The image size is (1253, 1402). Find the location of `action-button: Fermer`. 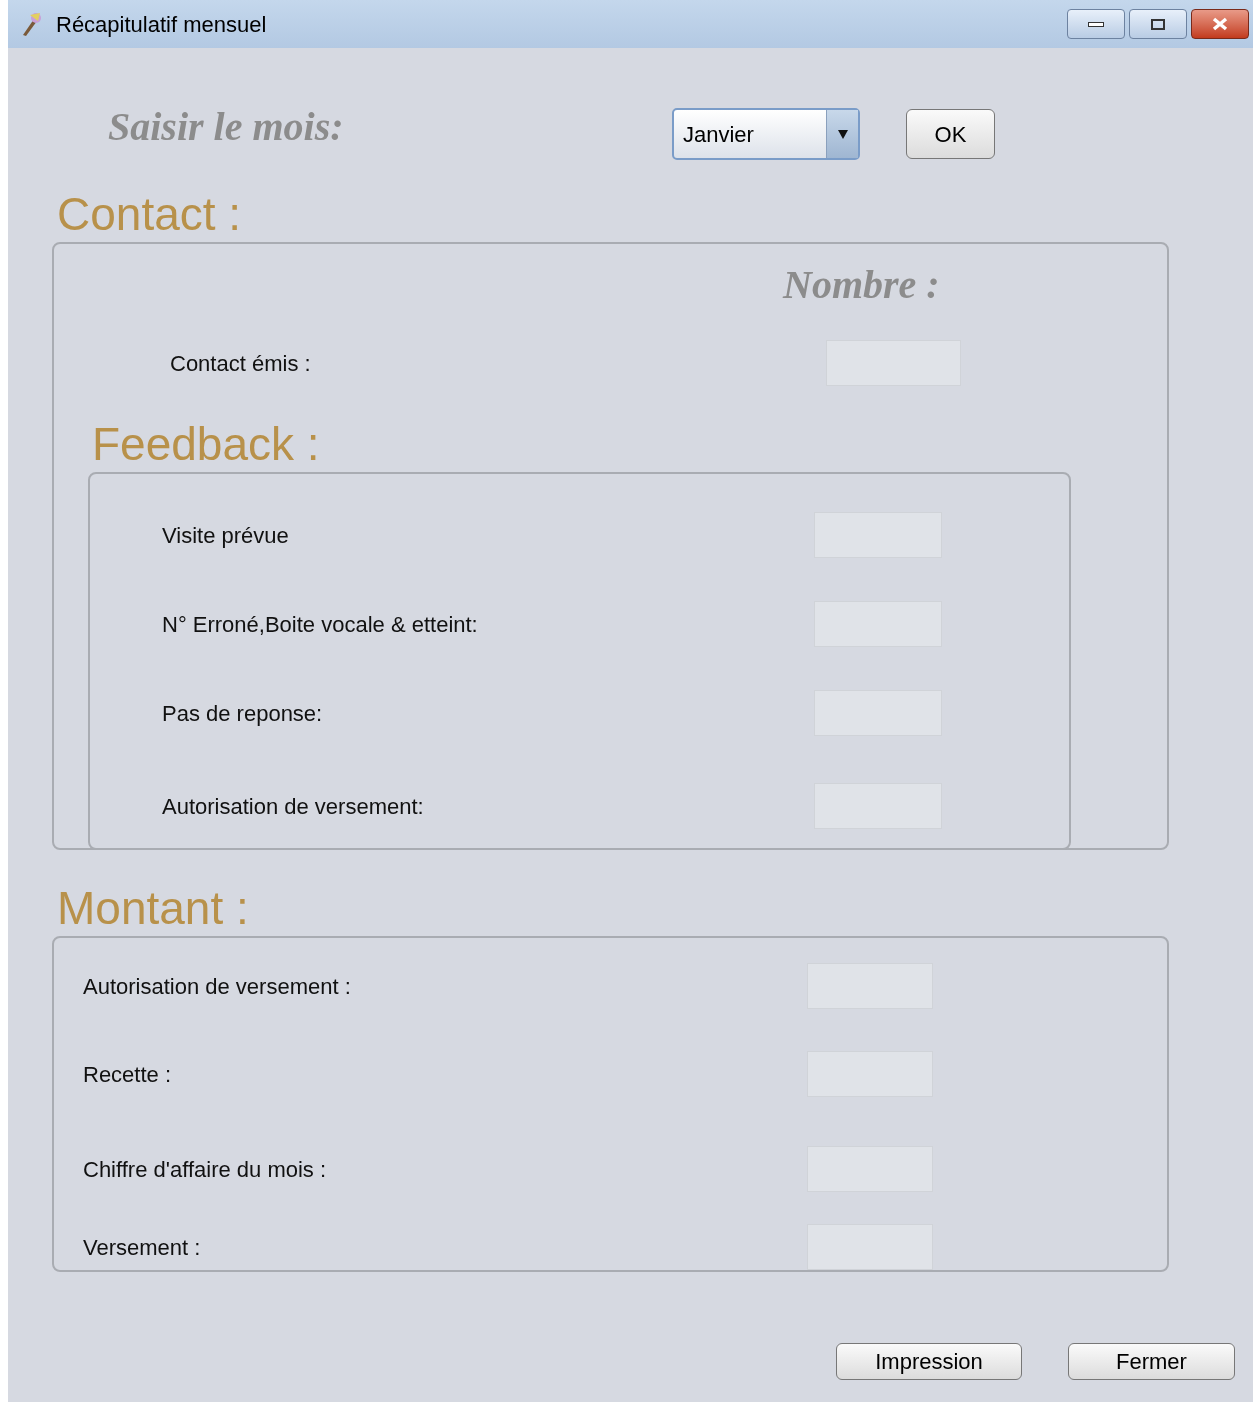

action-button: Fermer is located at coordinates (1151, 1361).